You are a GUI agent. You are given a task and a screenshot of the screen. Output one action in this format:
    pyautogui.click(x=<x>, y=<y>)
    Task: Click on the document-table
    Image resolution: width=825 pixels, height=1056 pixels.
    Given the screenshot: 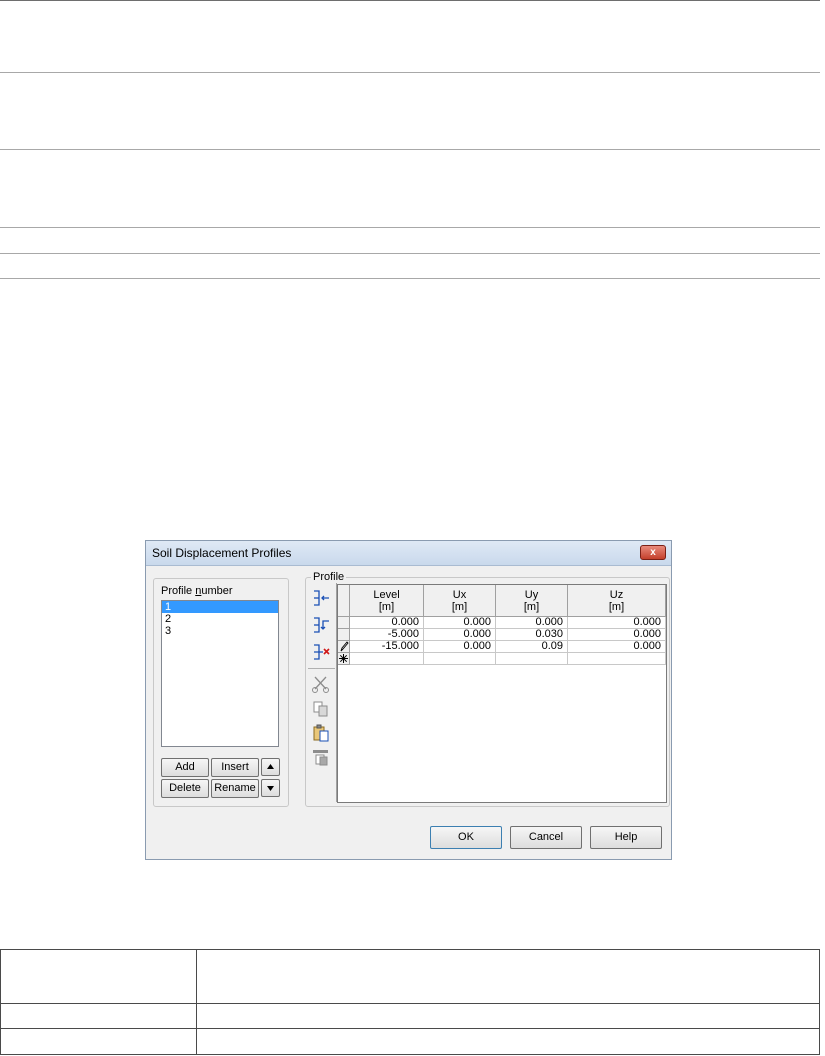 What is the action you would take?
    pyautogui.click(x=410, y=1002)
    